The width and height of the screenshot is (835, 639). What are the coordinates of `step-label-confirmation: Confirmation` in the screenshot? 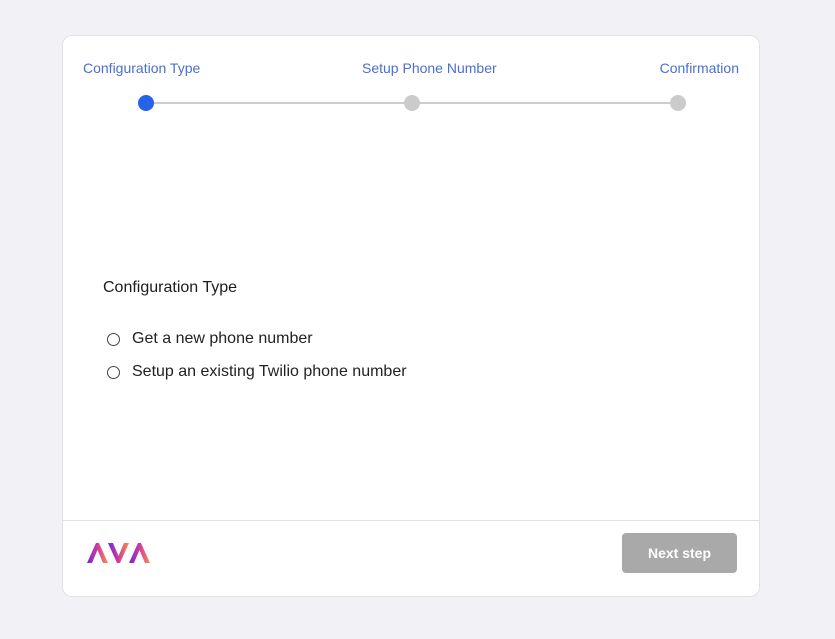 It's located at (699, 68).